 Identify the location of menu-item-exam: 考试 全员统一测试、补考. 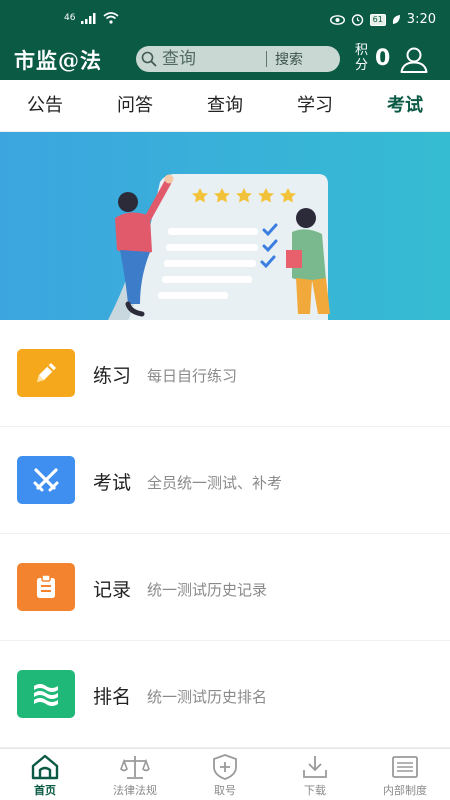
(225, 480).